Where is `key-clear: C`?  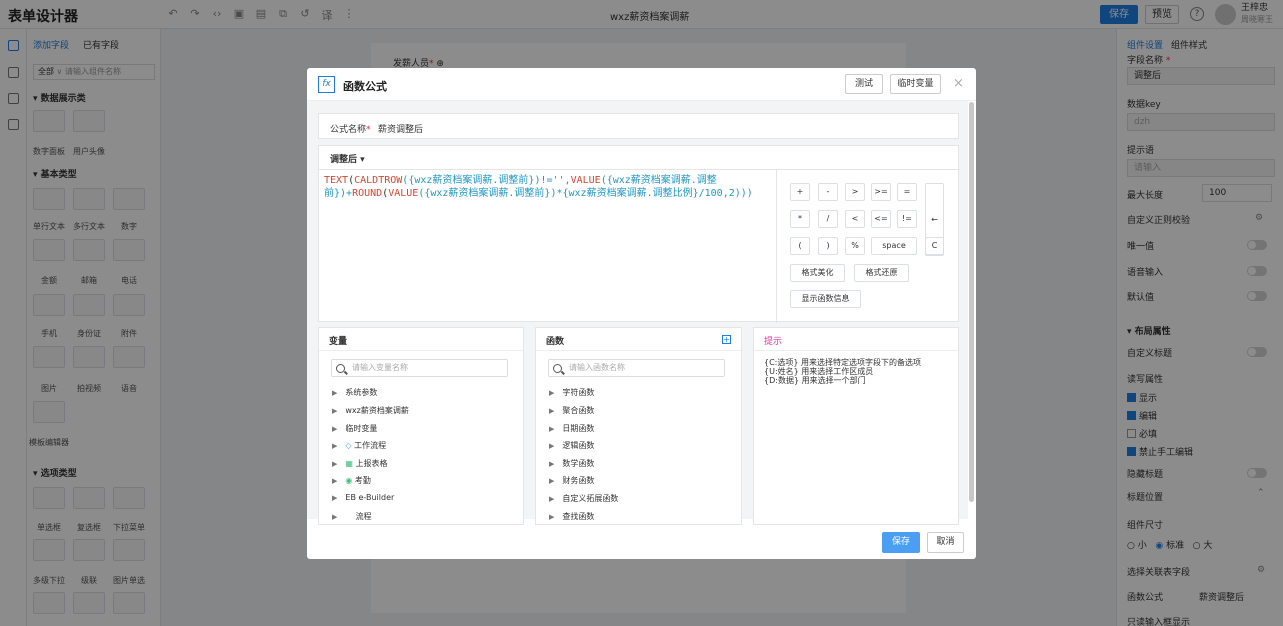 key-clear: C is located at coordinates (934, 246).